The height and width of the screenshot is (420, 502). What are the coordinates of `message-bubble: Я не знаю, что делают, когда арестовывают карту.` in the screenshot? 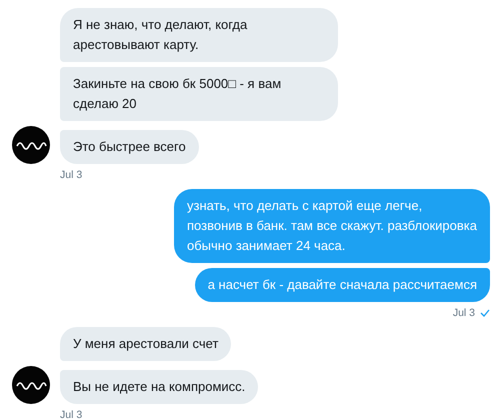 It's located at (199, 35).